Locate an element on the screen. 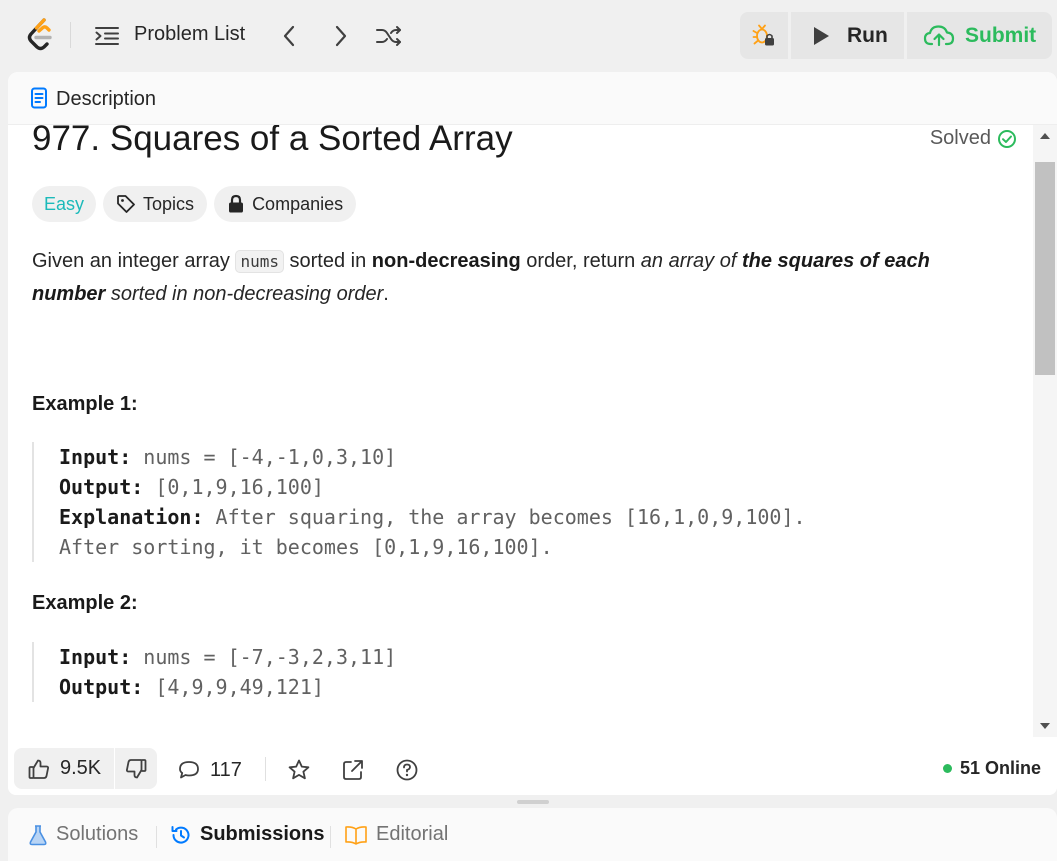 This screenshot has width=1057, height=861. star-icon is located at coordinates (299, 769).